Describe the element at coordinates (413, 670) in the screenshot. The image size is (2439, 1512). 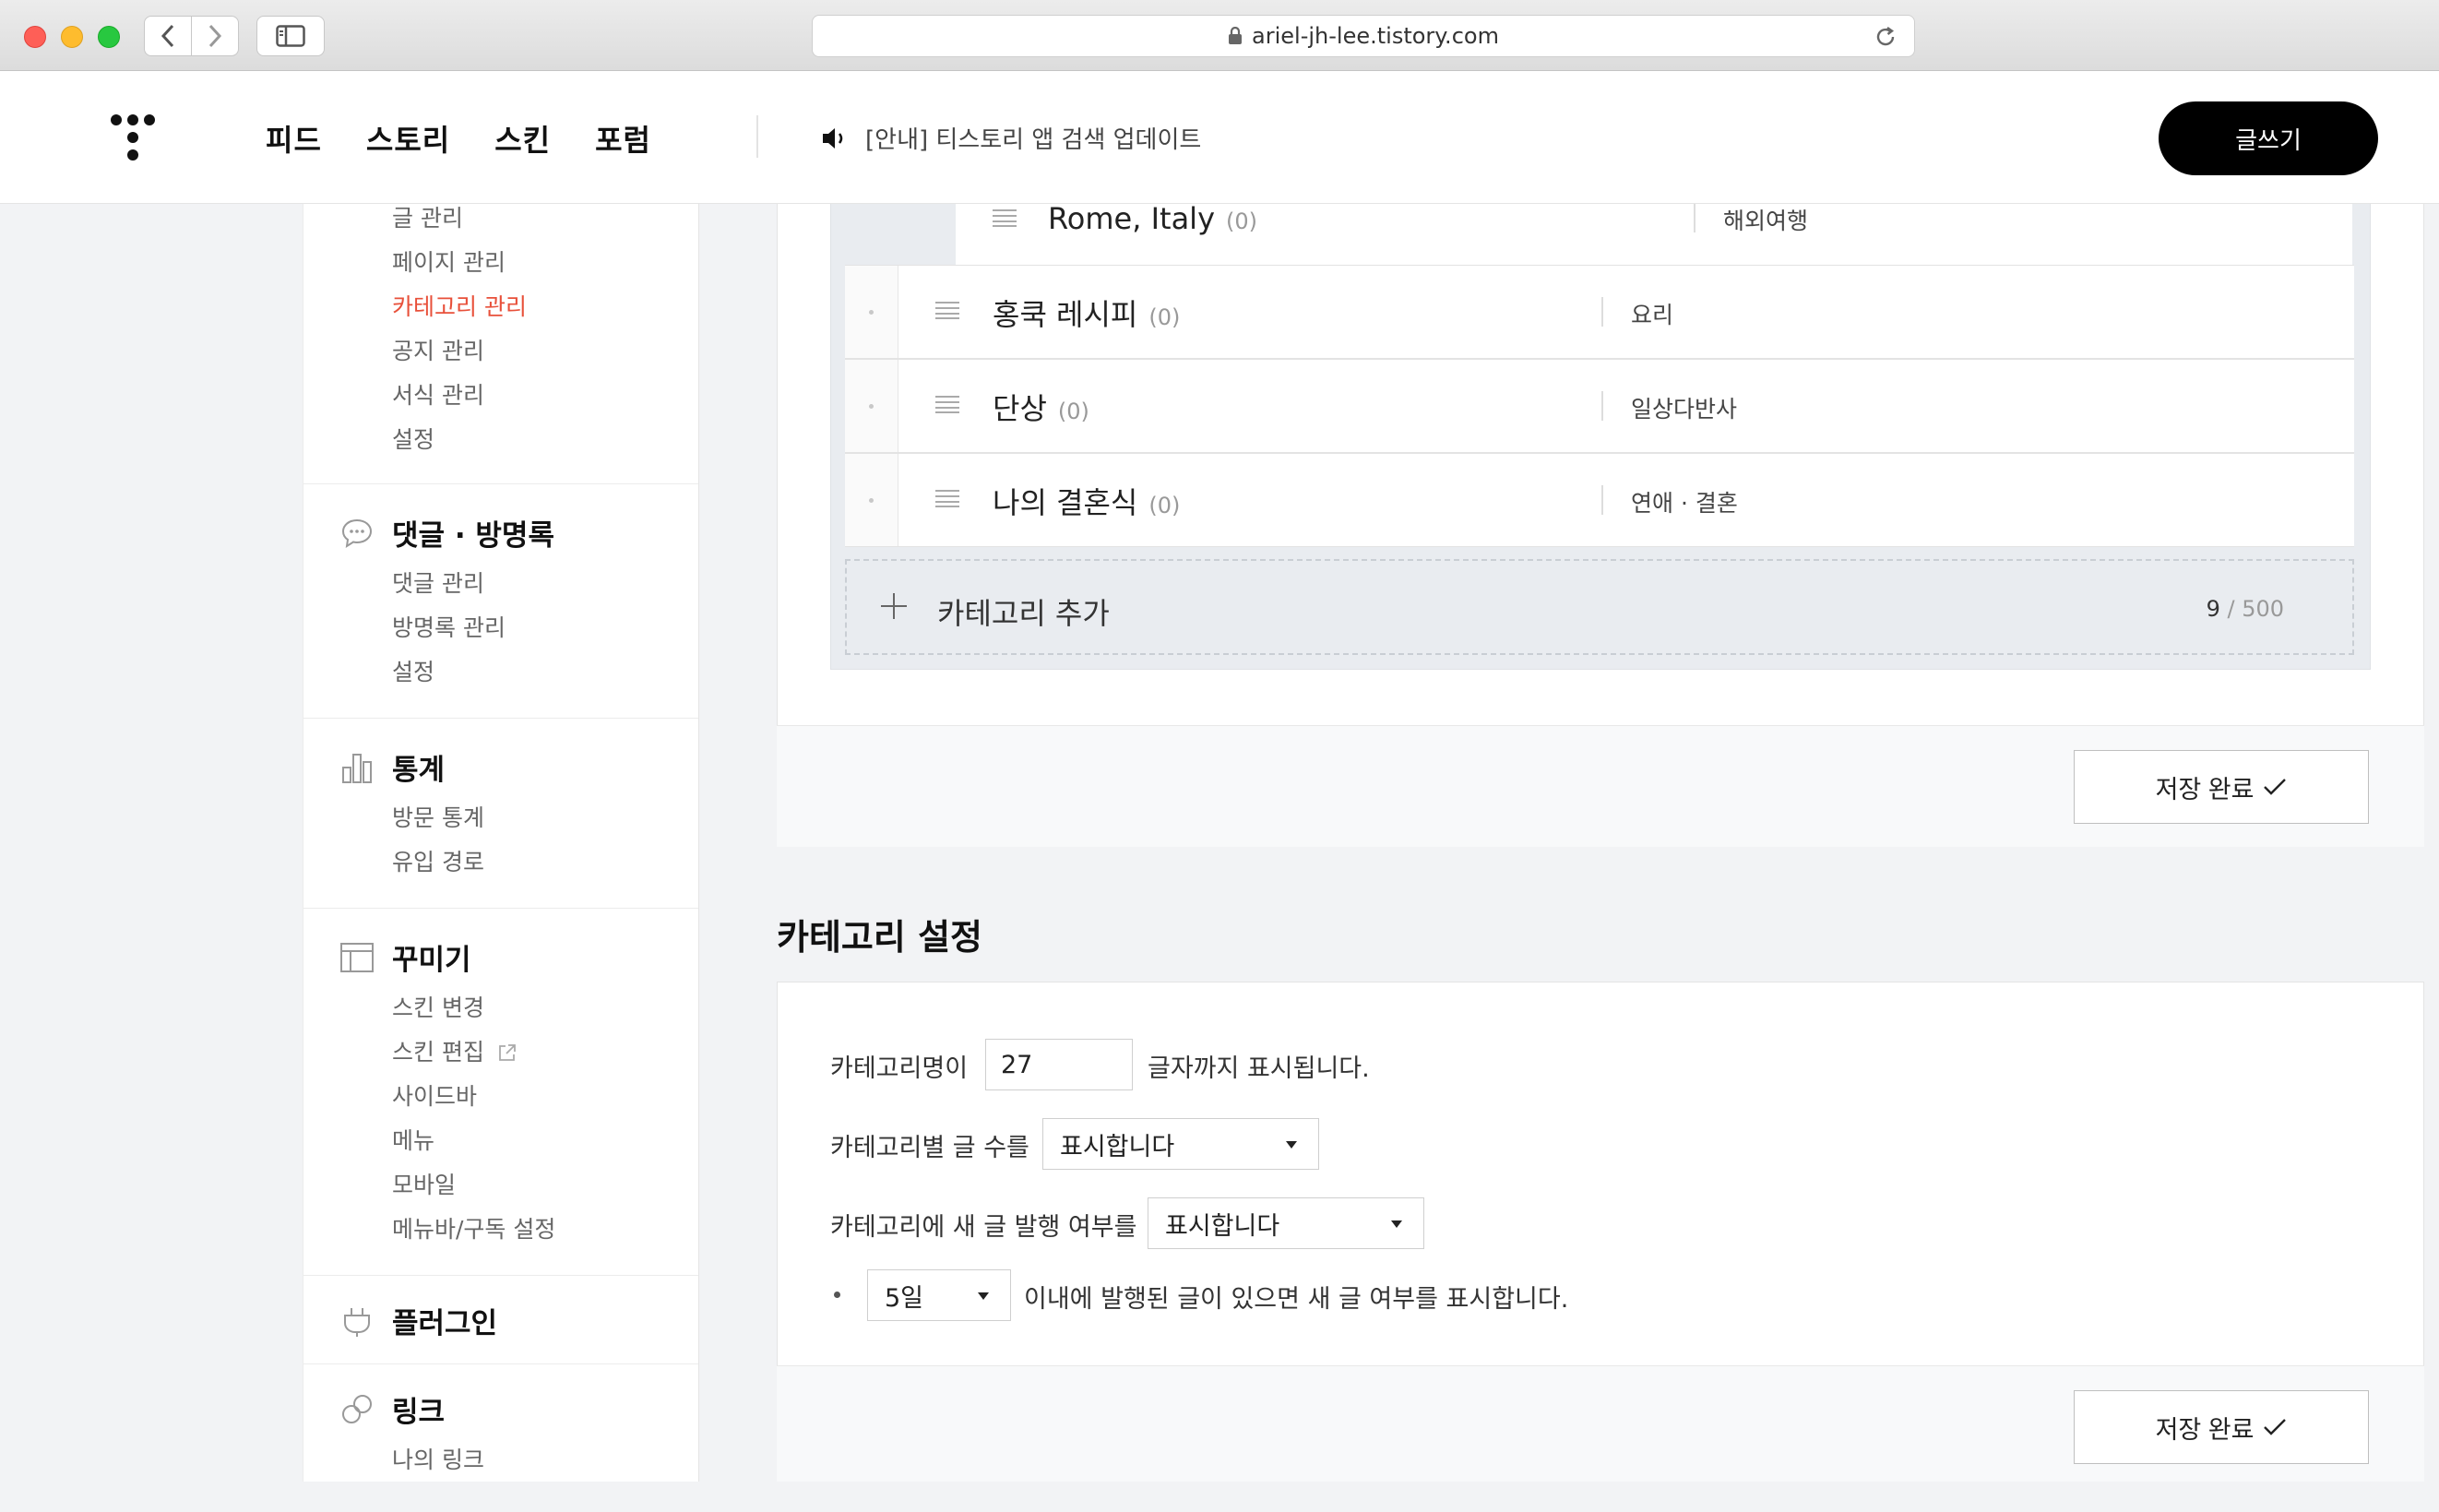
I see `menu-comment-settings: 설정` at that location.